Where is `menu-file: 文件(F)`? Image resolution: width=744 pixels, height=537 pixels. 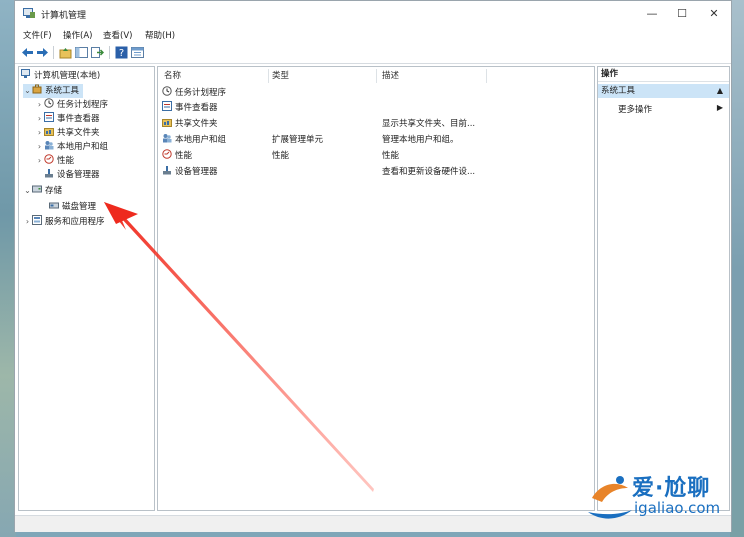 menu-file: 文件(F) is located at coordinates (37, 35).